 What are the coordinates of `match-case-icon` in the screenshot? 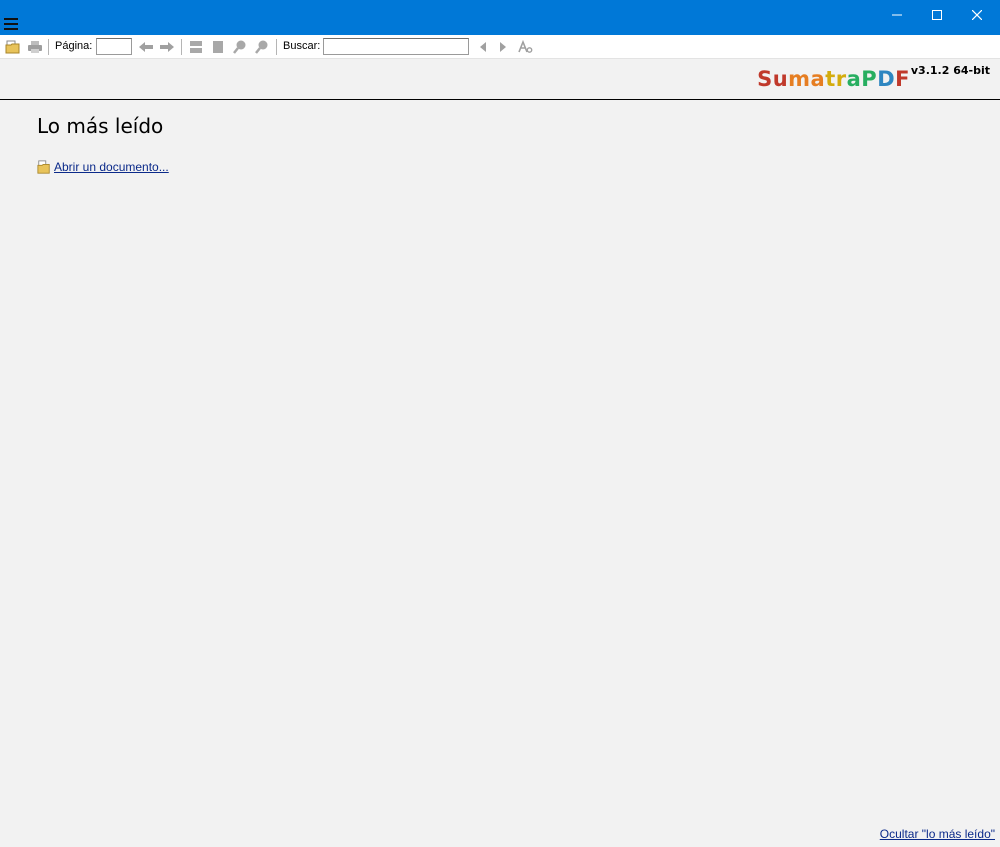 It's located at (525, 47).